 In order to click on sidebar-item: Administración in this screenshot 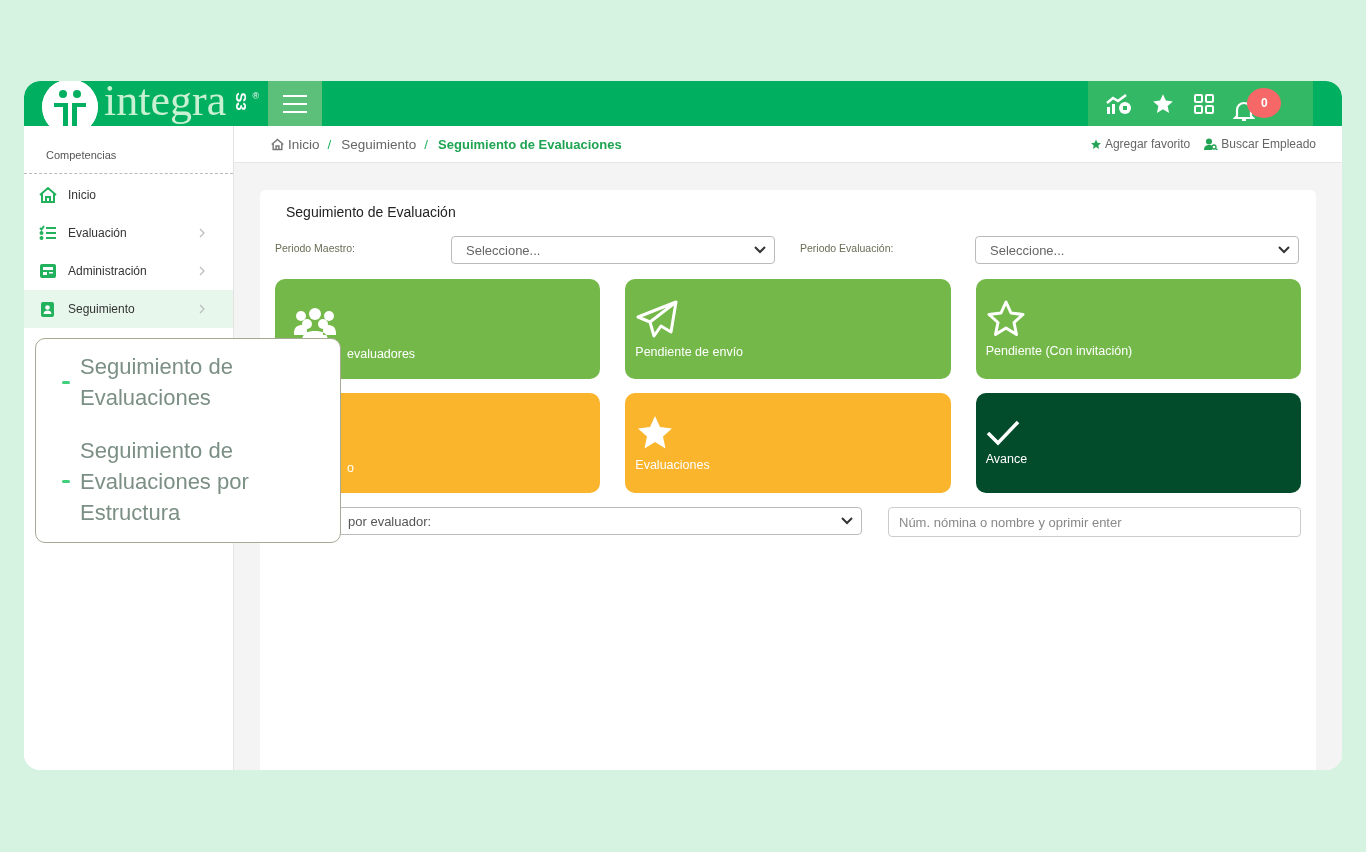, I will do `click(128, 271)`.